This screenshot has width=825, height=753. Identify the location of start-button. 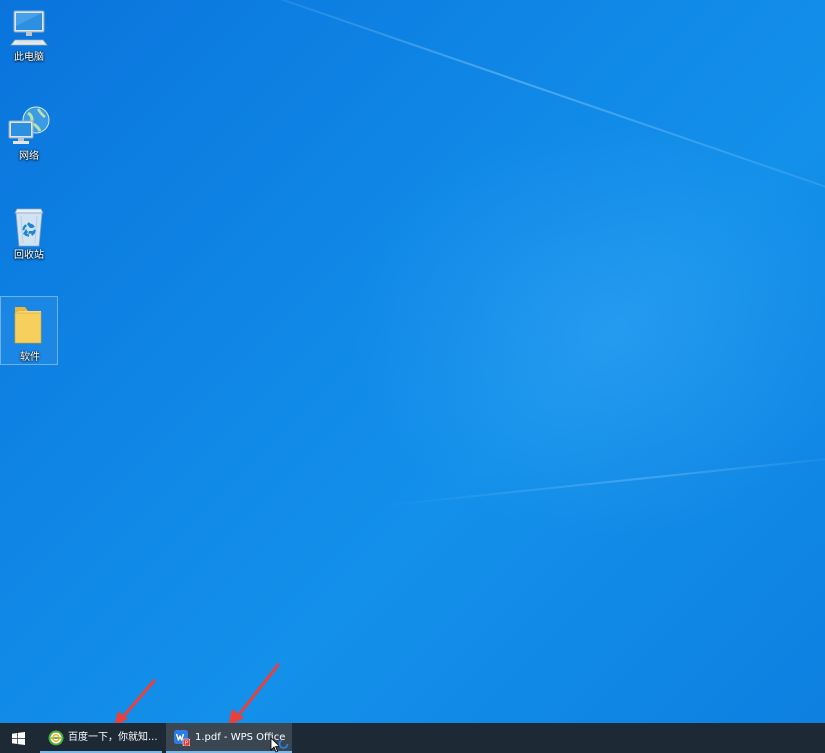
(19, 738).